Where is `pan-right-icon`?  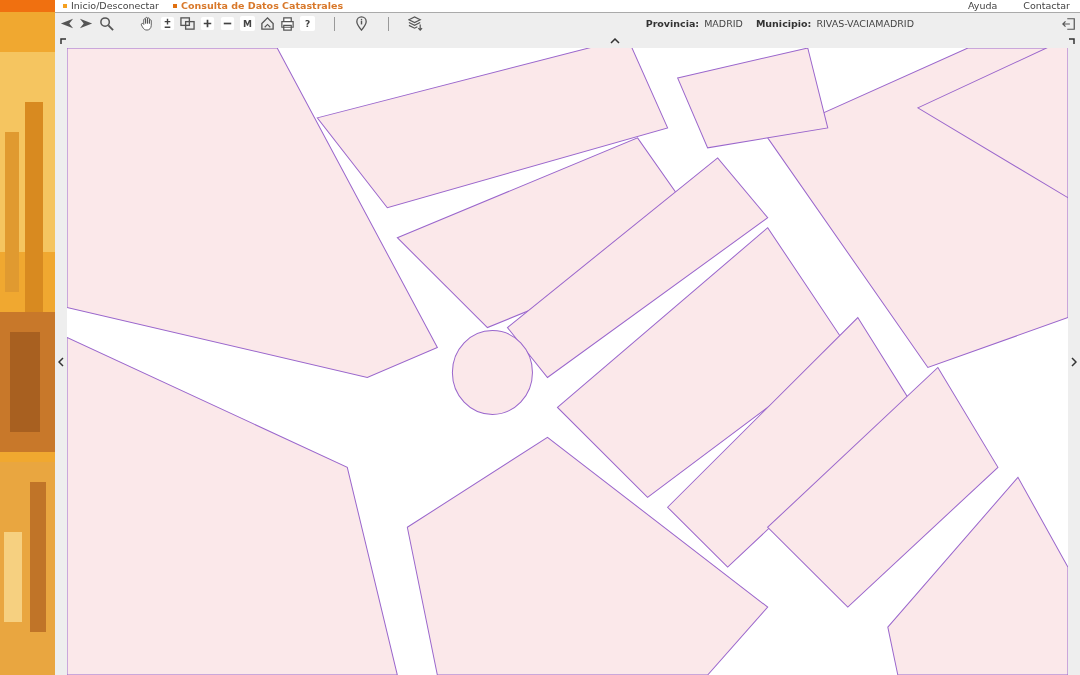
pan-right-icon is located at coordinates (1074, 361).